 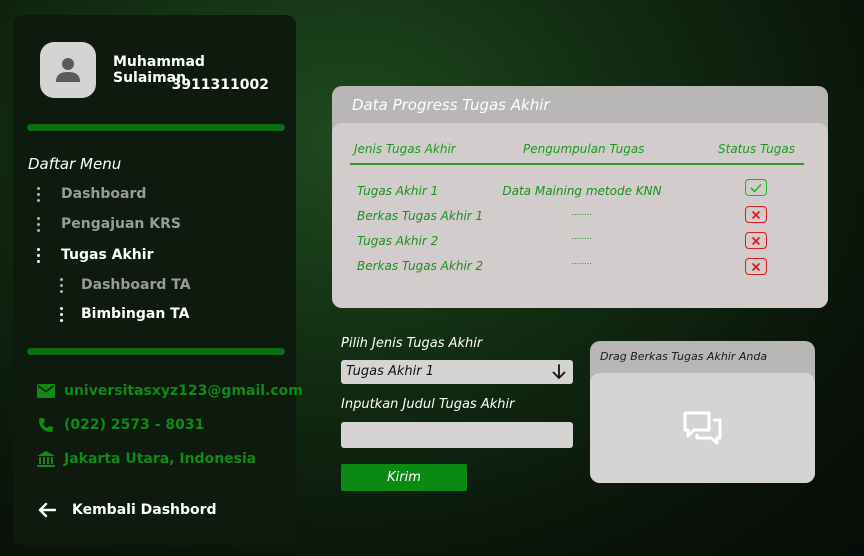 What do you see at coordinates (220, 85) in the screenshot?
I see `user-id: 3911311002` at bounding box center [220, 85].